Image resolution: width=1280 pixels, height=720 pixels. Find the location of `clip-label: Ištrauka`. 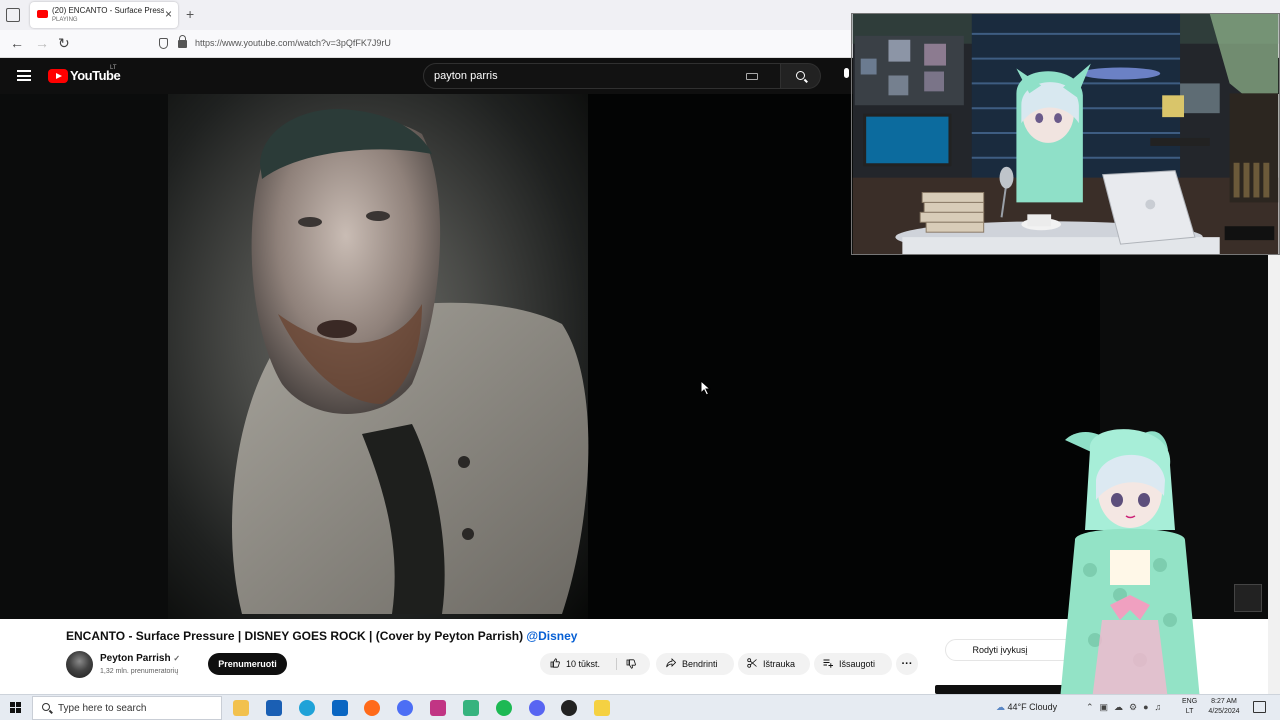

clip-label: Ištrauka is located at coordinates (779, 664).